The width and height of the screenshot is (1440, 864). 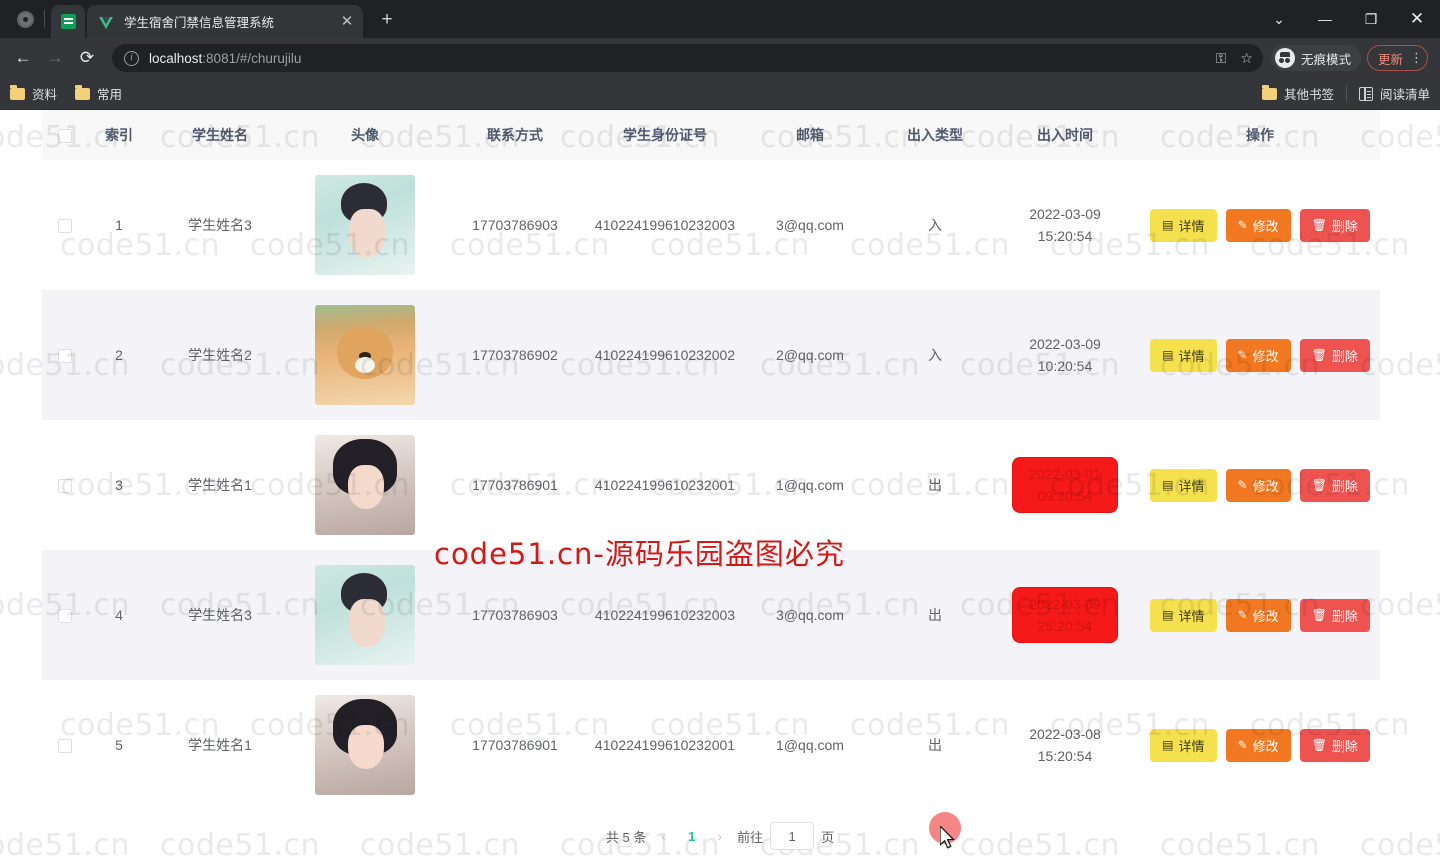 I want to click on browser-tabstrip: 学生宿舍门禁信息管理系统 ✕ + ⌄ — ❐ ✕, so click(x=720, y=19).